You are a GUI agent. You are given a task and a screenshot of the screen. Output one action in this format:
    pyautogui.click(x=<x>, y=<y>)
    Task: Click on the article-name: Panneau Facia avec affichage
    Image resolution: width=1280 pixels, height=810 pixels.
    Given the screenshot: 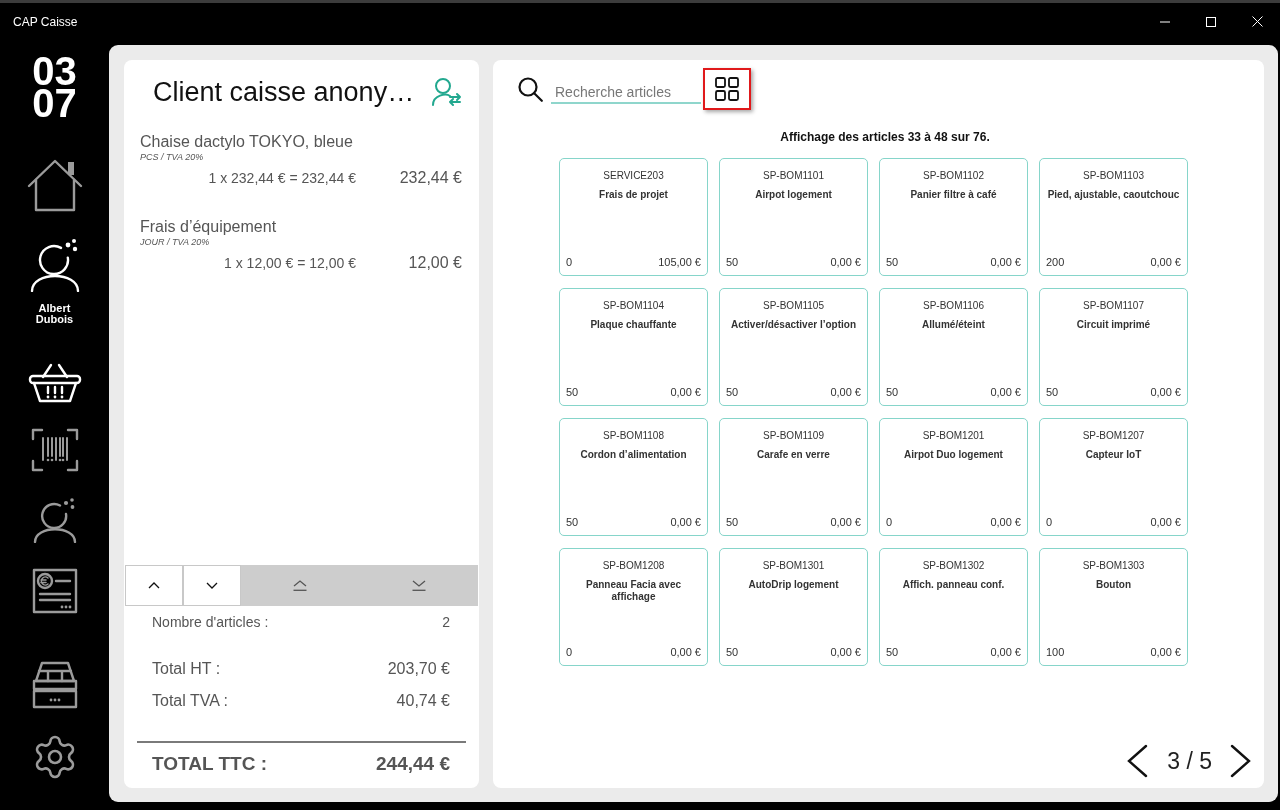 What is the action you would take?
    pyautogui.click(x=633, y=591)
    